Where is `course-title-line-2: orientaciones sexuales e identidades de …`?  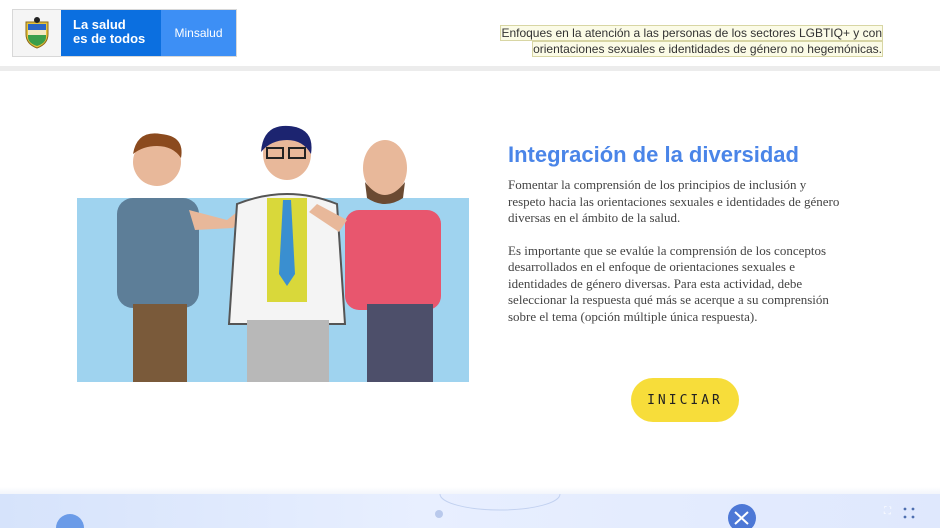 course-title-line-2: orientaciones sexuales e identidades de … is located at coordinates (707, 49).